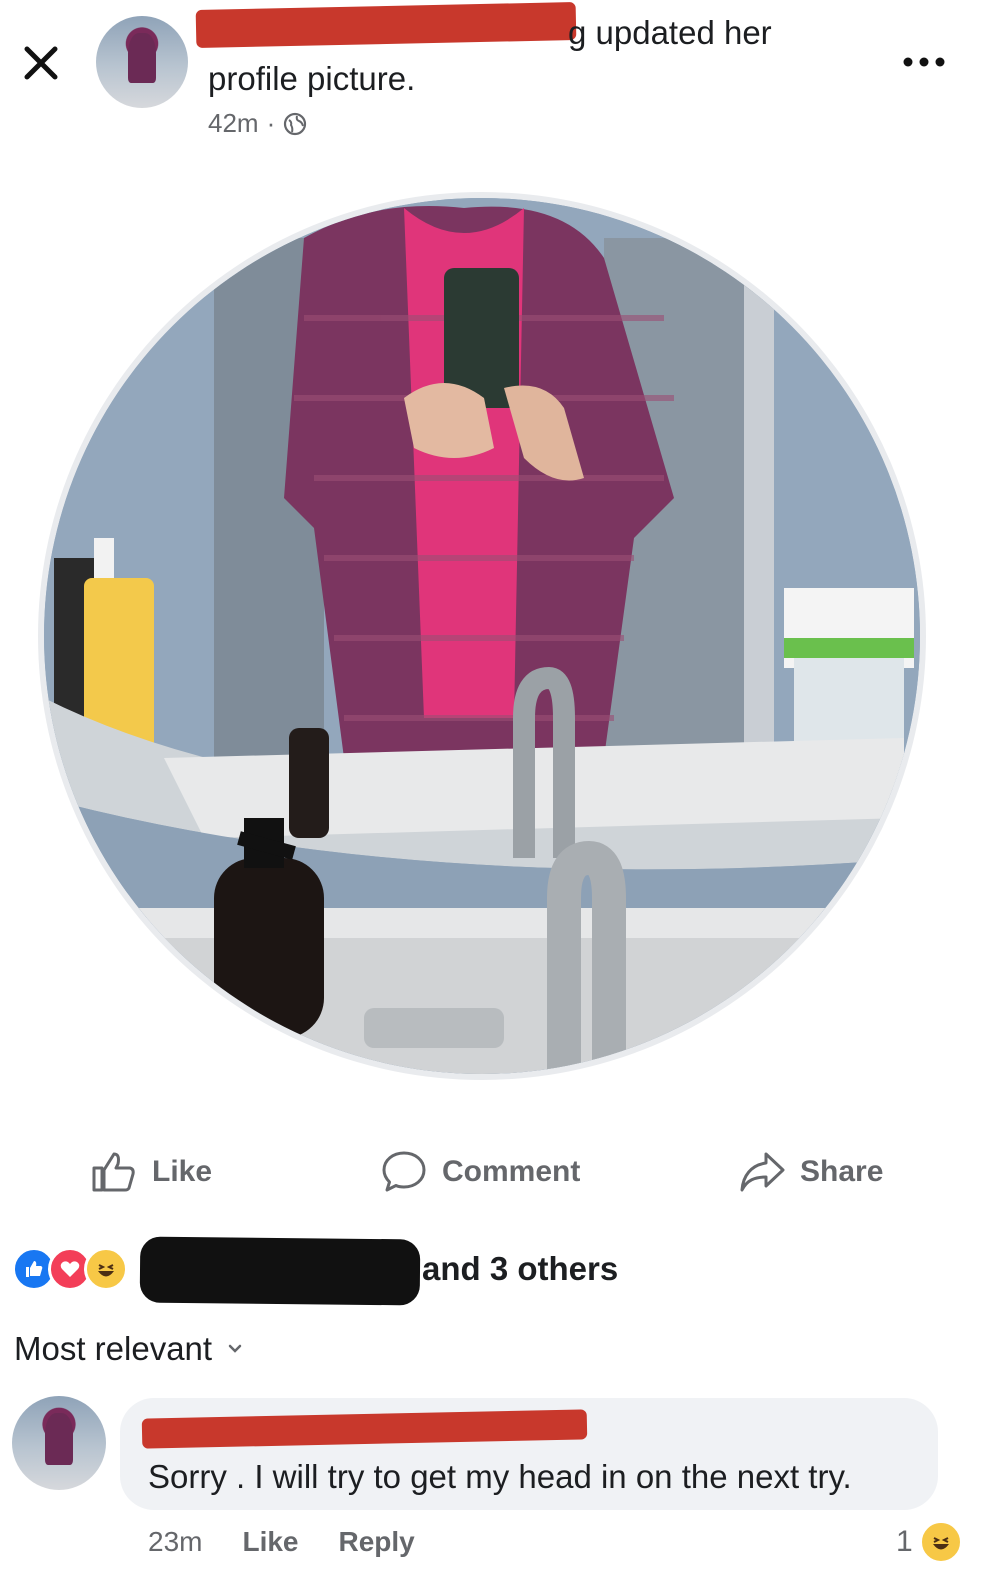 This screenshot has height=1587, width=990. I want to click on reactors-summary: and 3 others, so click(520, 1269).